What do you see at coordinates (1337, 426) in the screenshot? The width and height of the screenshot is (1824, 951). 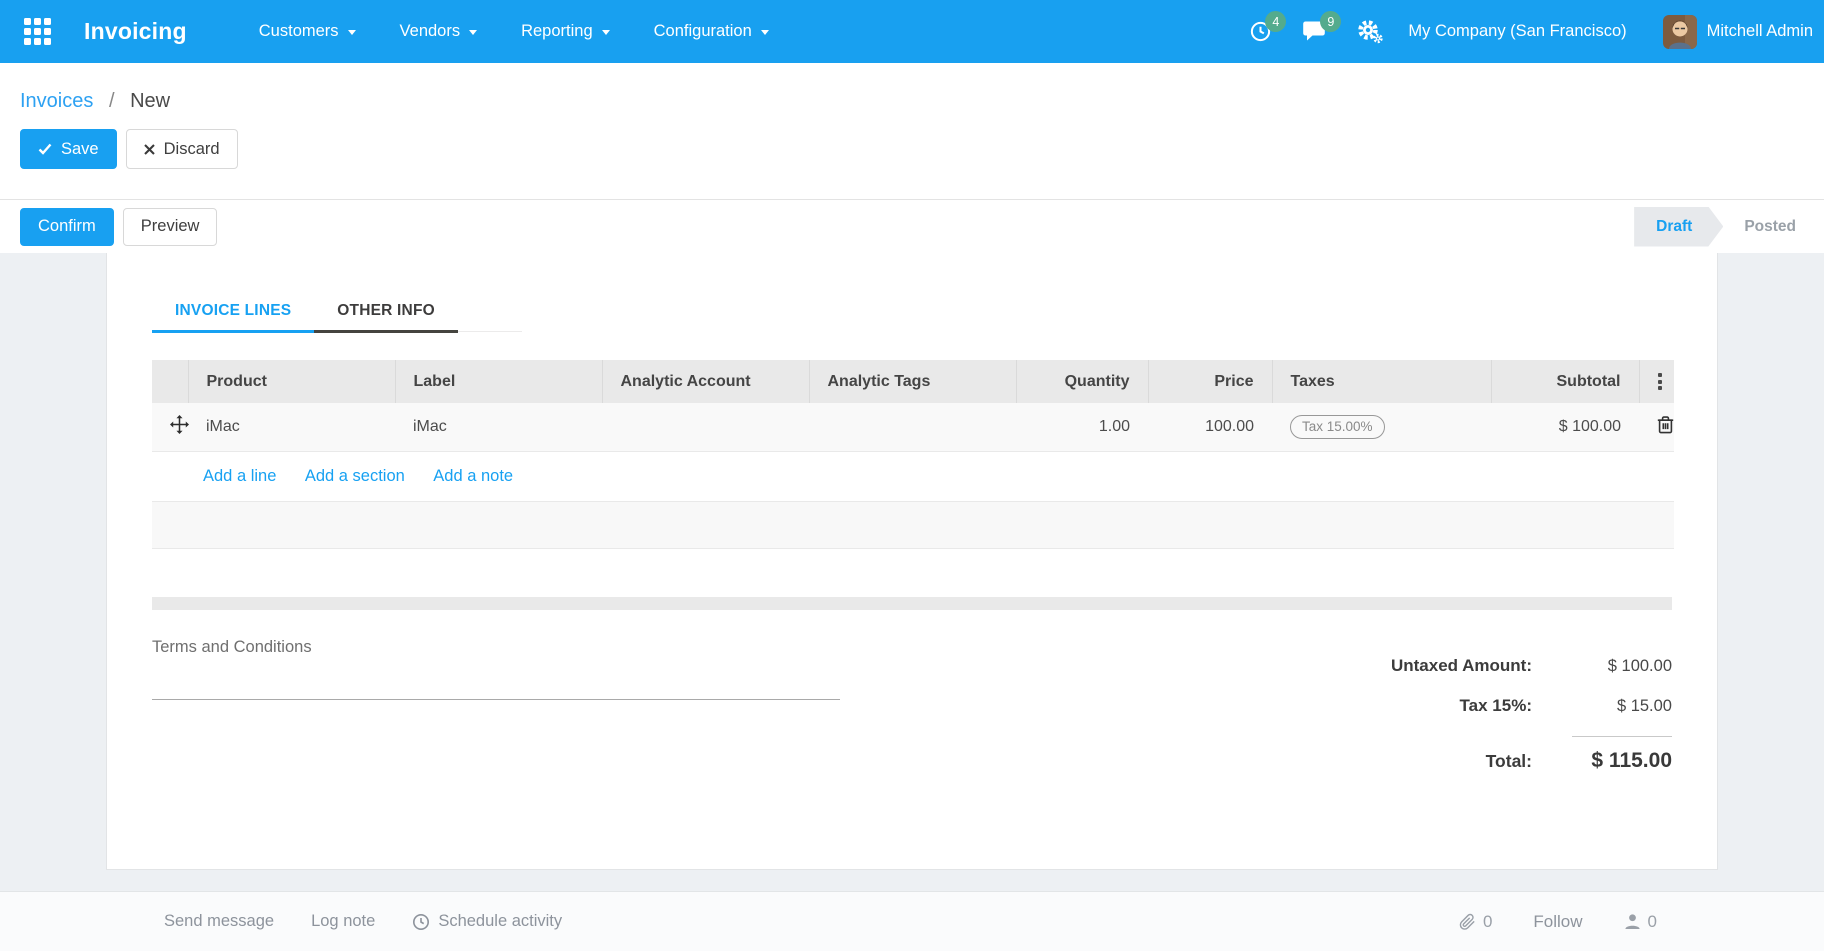 I see `tax-tag: Tax 15.00%` at bounding box center [1337, 426].